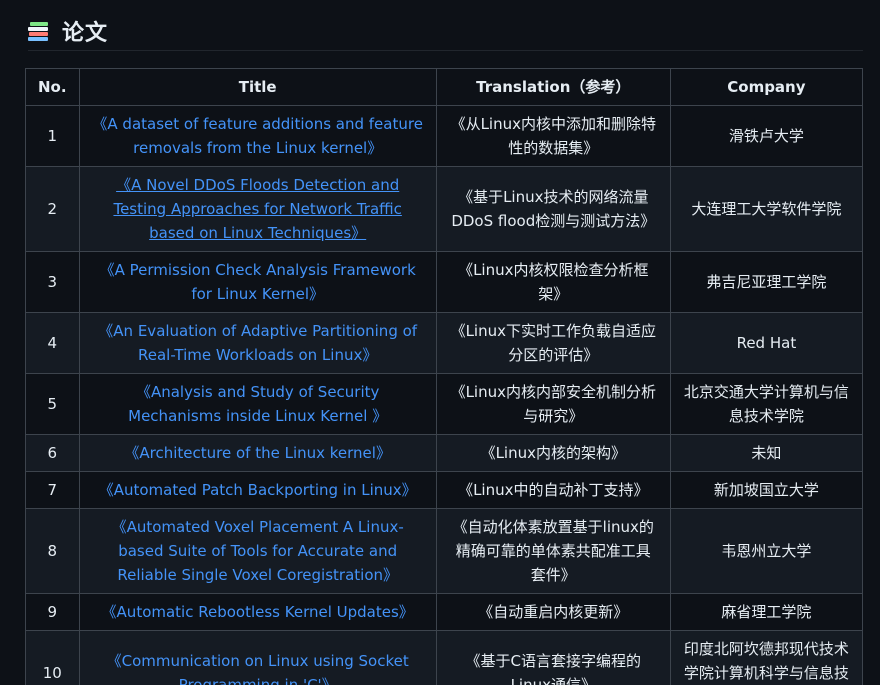 This screenshot has width=880, height=685. Describe the element at coordinates (553, 404) in the screenshot. I see `cell-translation: 《Linux内核内部安全机制分析与研究》` at that location.